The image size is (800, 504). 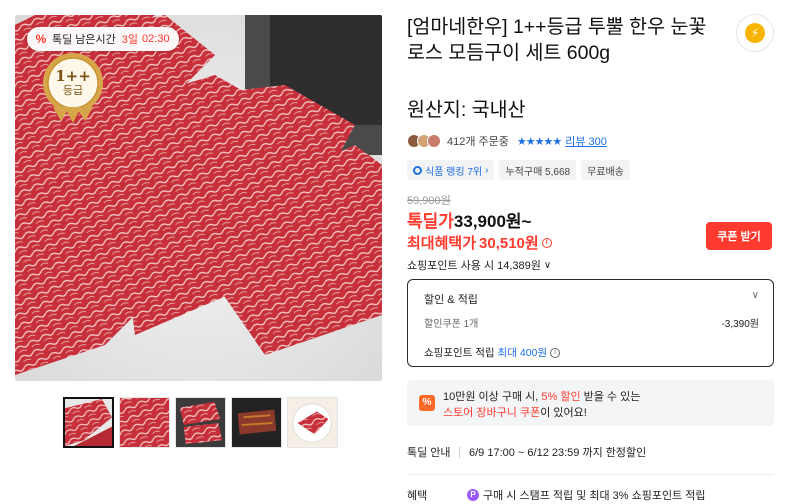 I want to click on benefit-header: 할인 & 적립, so click(x=451, y=300).